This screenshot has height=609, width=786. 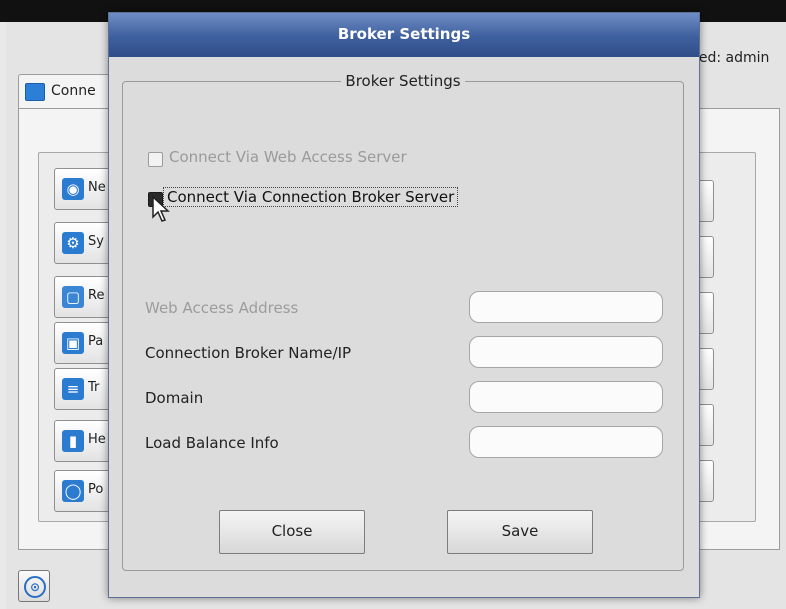 I want to click on group-legend: Broker Settings, so click(x=403, y=80).